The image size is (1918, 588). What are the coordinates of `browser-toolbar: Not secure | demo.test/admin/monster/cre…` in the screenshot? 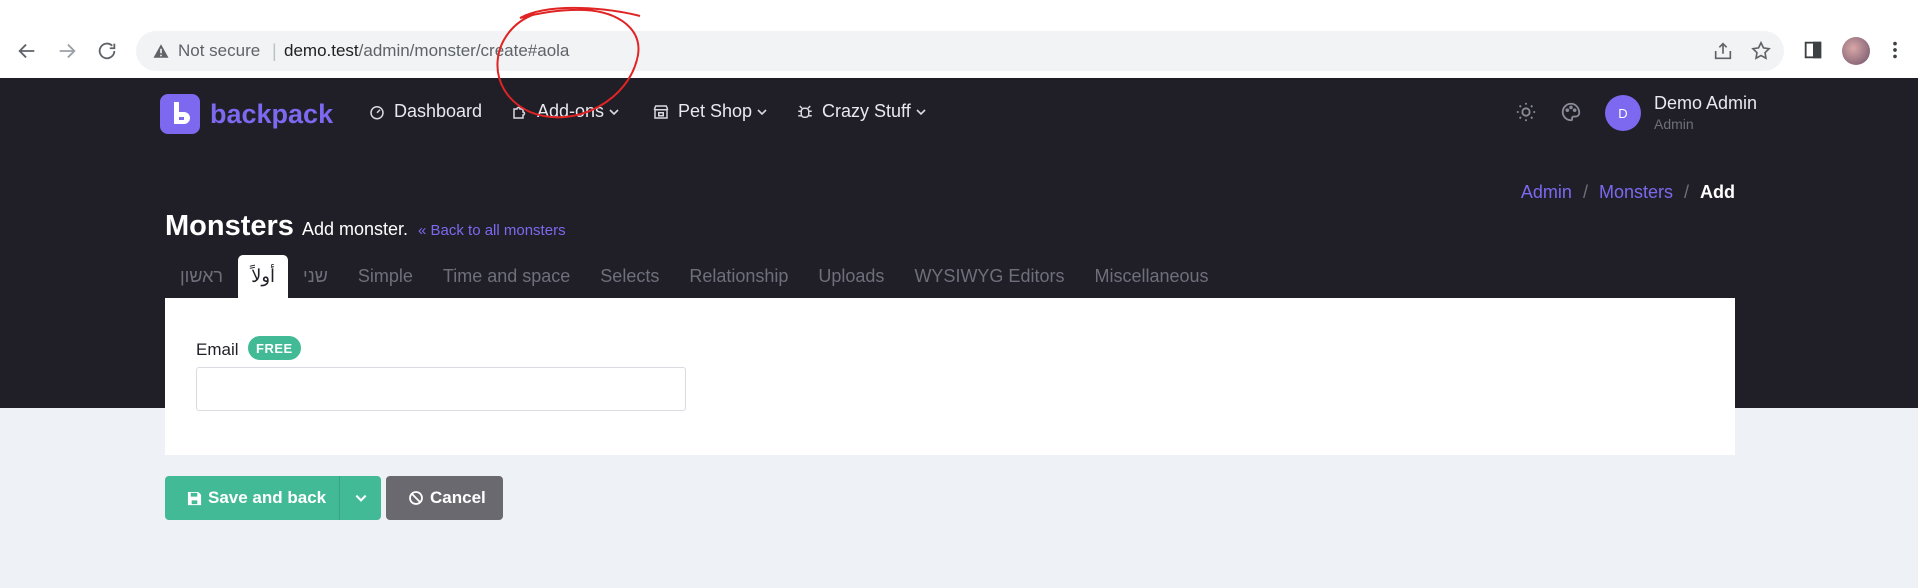 It's located at (959, 39).